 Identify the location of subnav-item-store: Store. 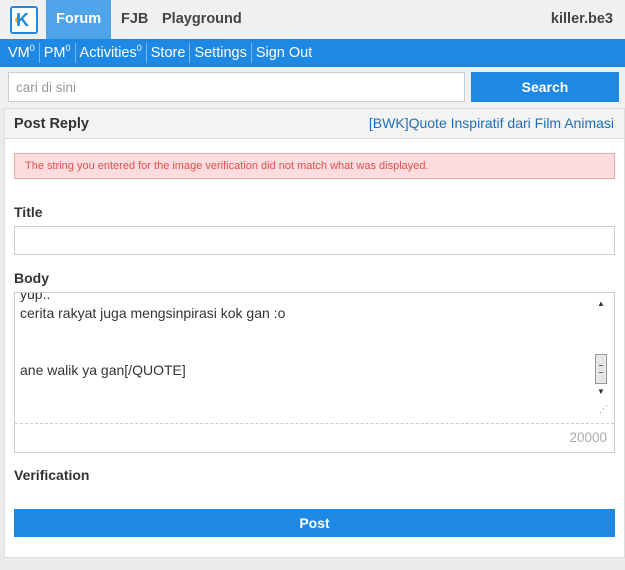
(169, 53).